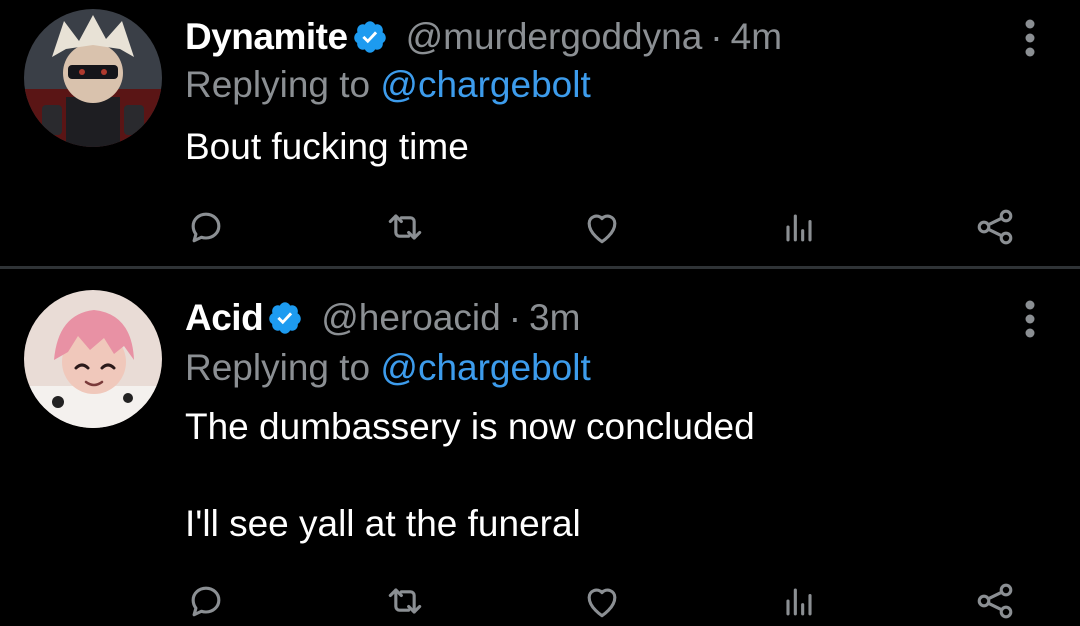 This screenshot has height=626, width=1080. I want to click on tweet-text-line: I'll see yall at the funeral, so click(383, 523).